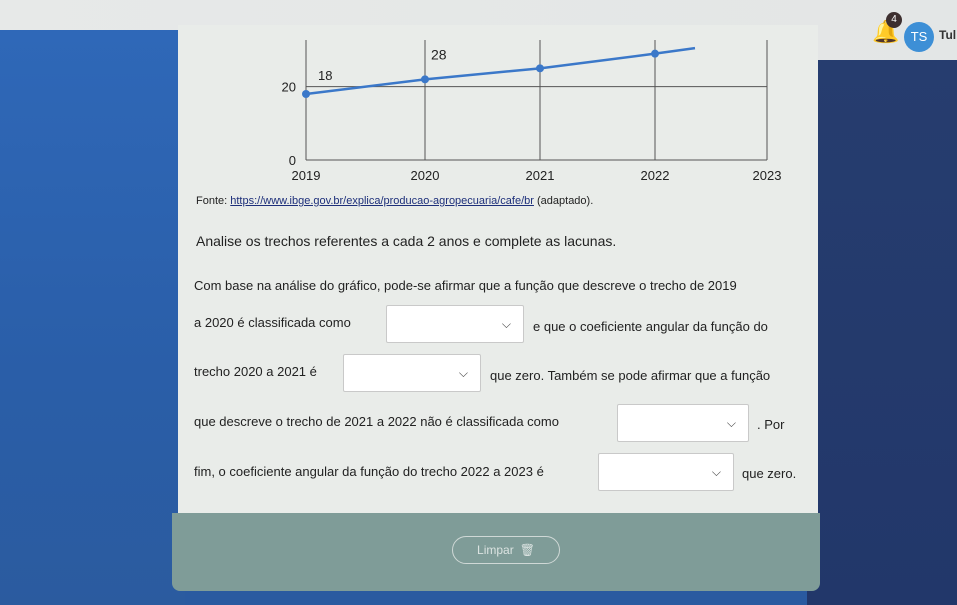 The image size is (957, 605). I want to click on source-suffix: (adaptado)., so click(565, 201).